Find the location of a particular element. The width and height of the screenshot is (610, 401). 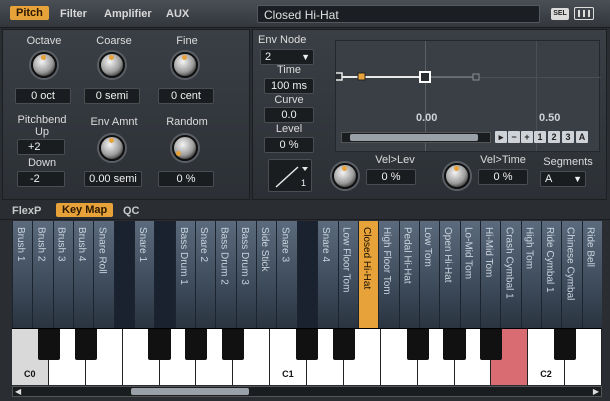

env-node-select: 2 ▼ is located at coordinates (287, 57).